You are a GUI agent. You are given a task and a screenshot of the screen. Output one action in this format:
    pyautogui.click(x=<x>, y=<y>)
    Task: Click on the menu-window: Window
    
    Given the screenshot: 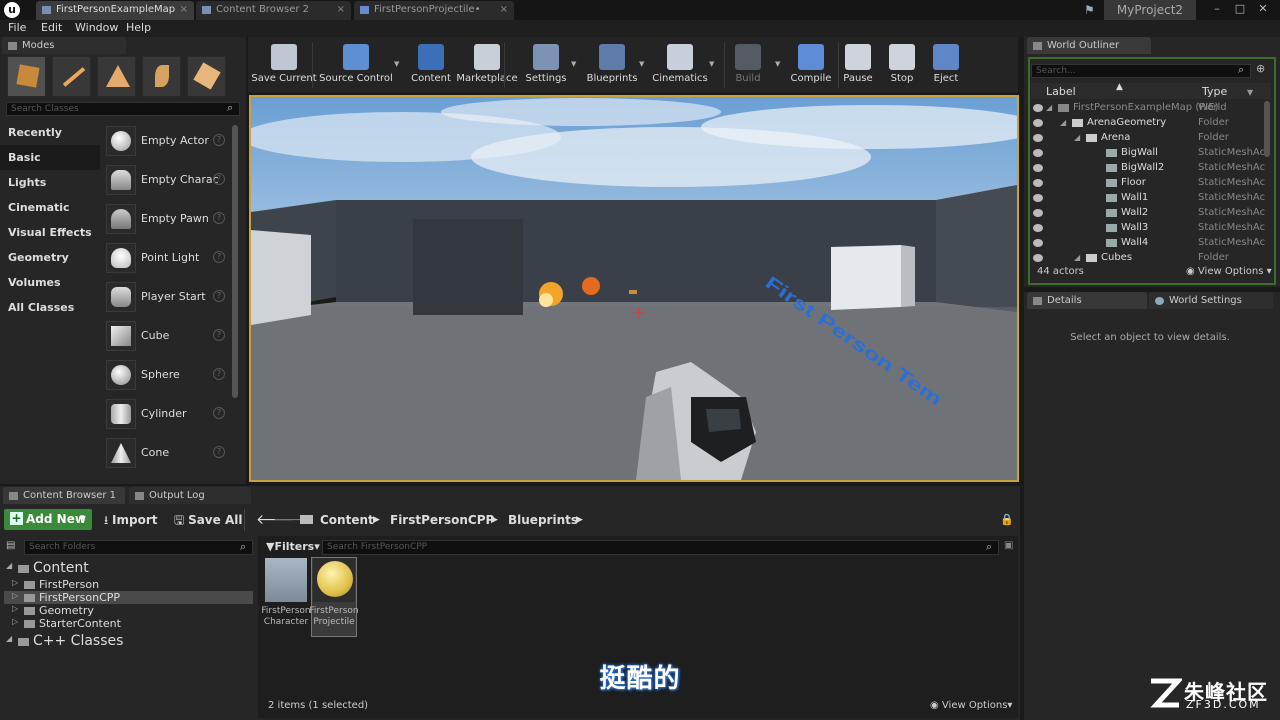 What is the action you would take?
    pyautogui.click(x=96, y=27)
    